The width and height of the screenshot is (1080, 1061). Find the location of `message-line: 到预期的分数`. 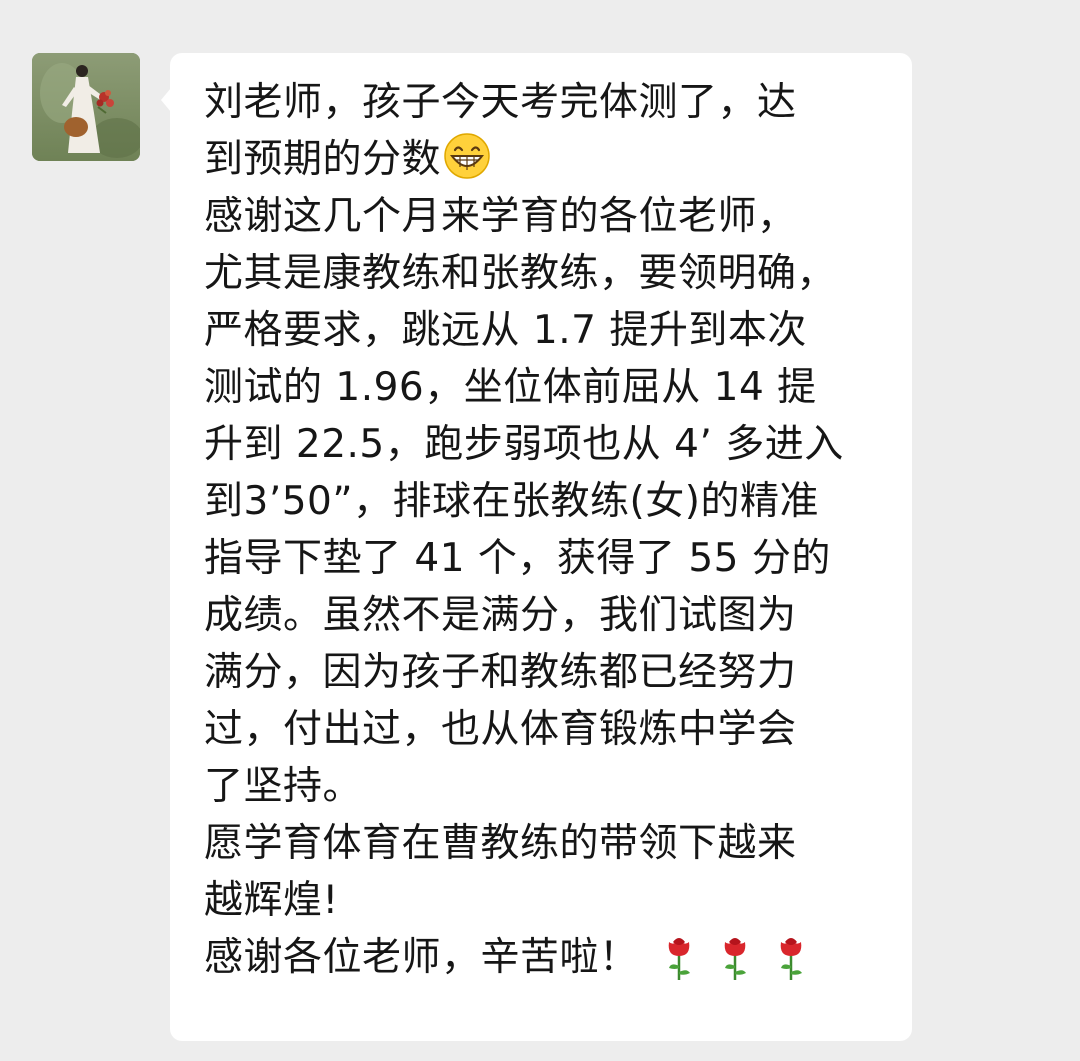

message-line: 到预期的分数 is located at coordinates (323, 159).